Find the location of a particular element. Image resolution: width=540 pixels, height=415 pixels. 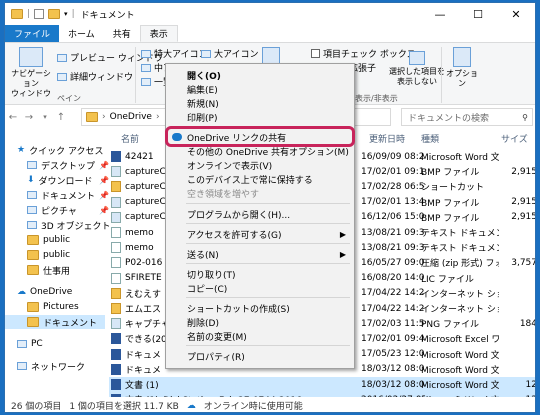

nav-label: 仕事用 is located at coordinates (57, 271).